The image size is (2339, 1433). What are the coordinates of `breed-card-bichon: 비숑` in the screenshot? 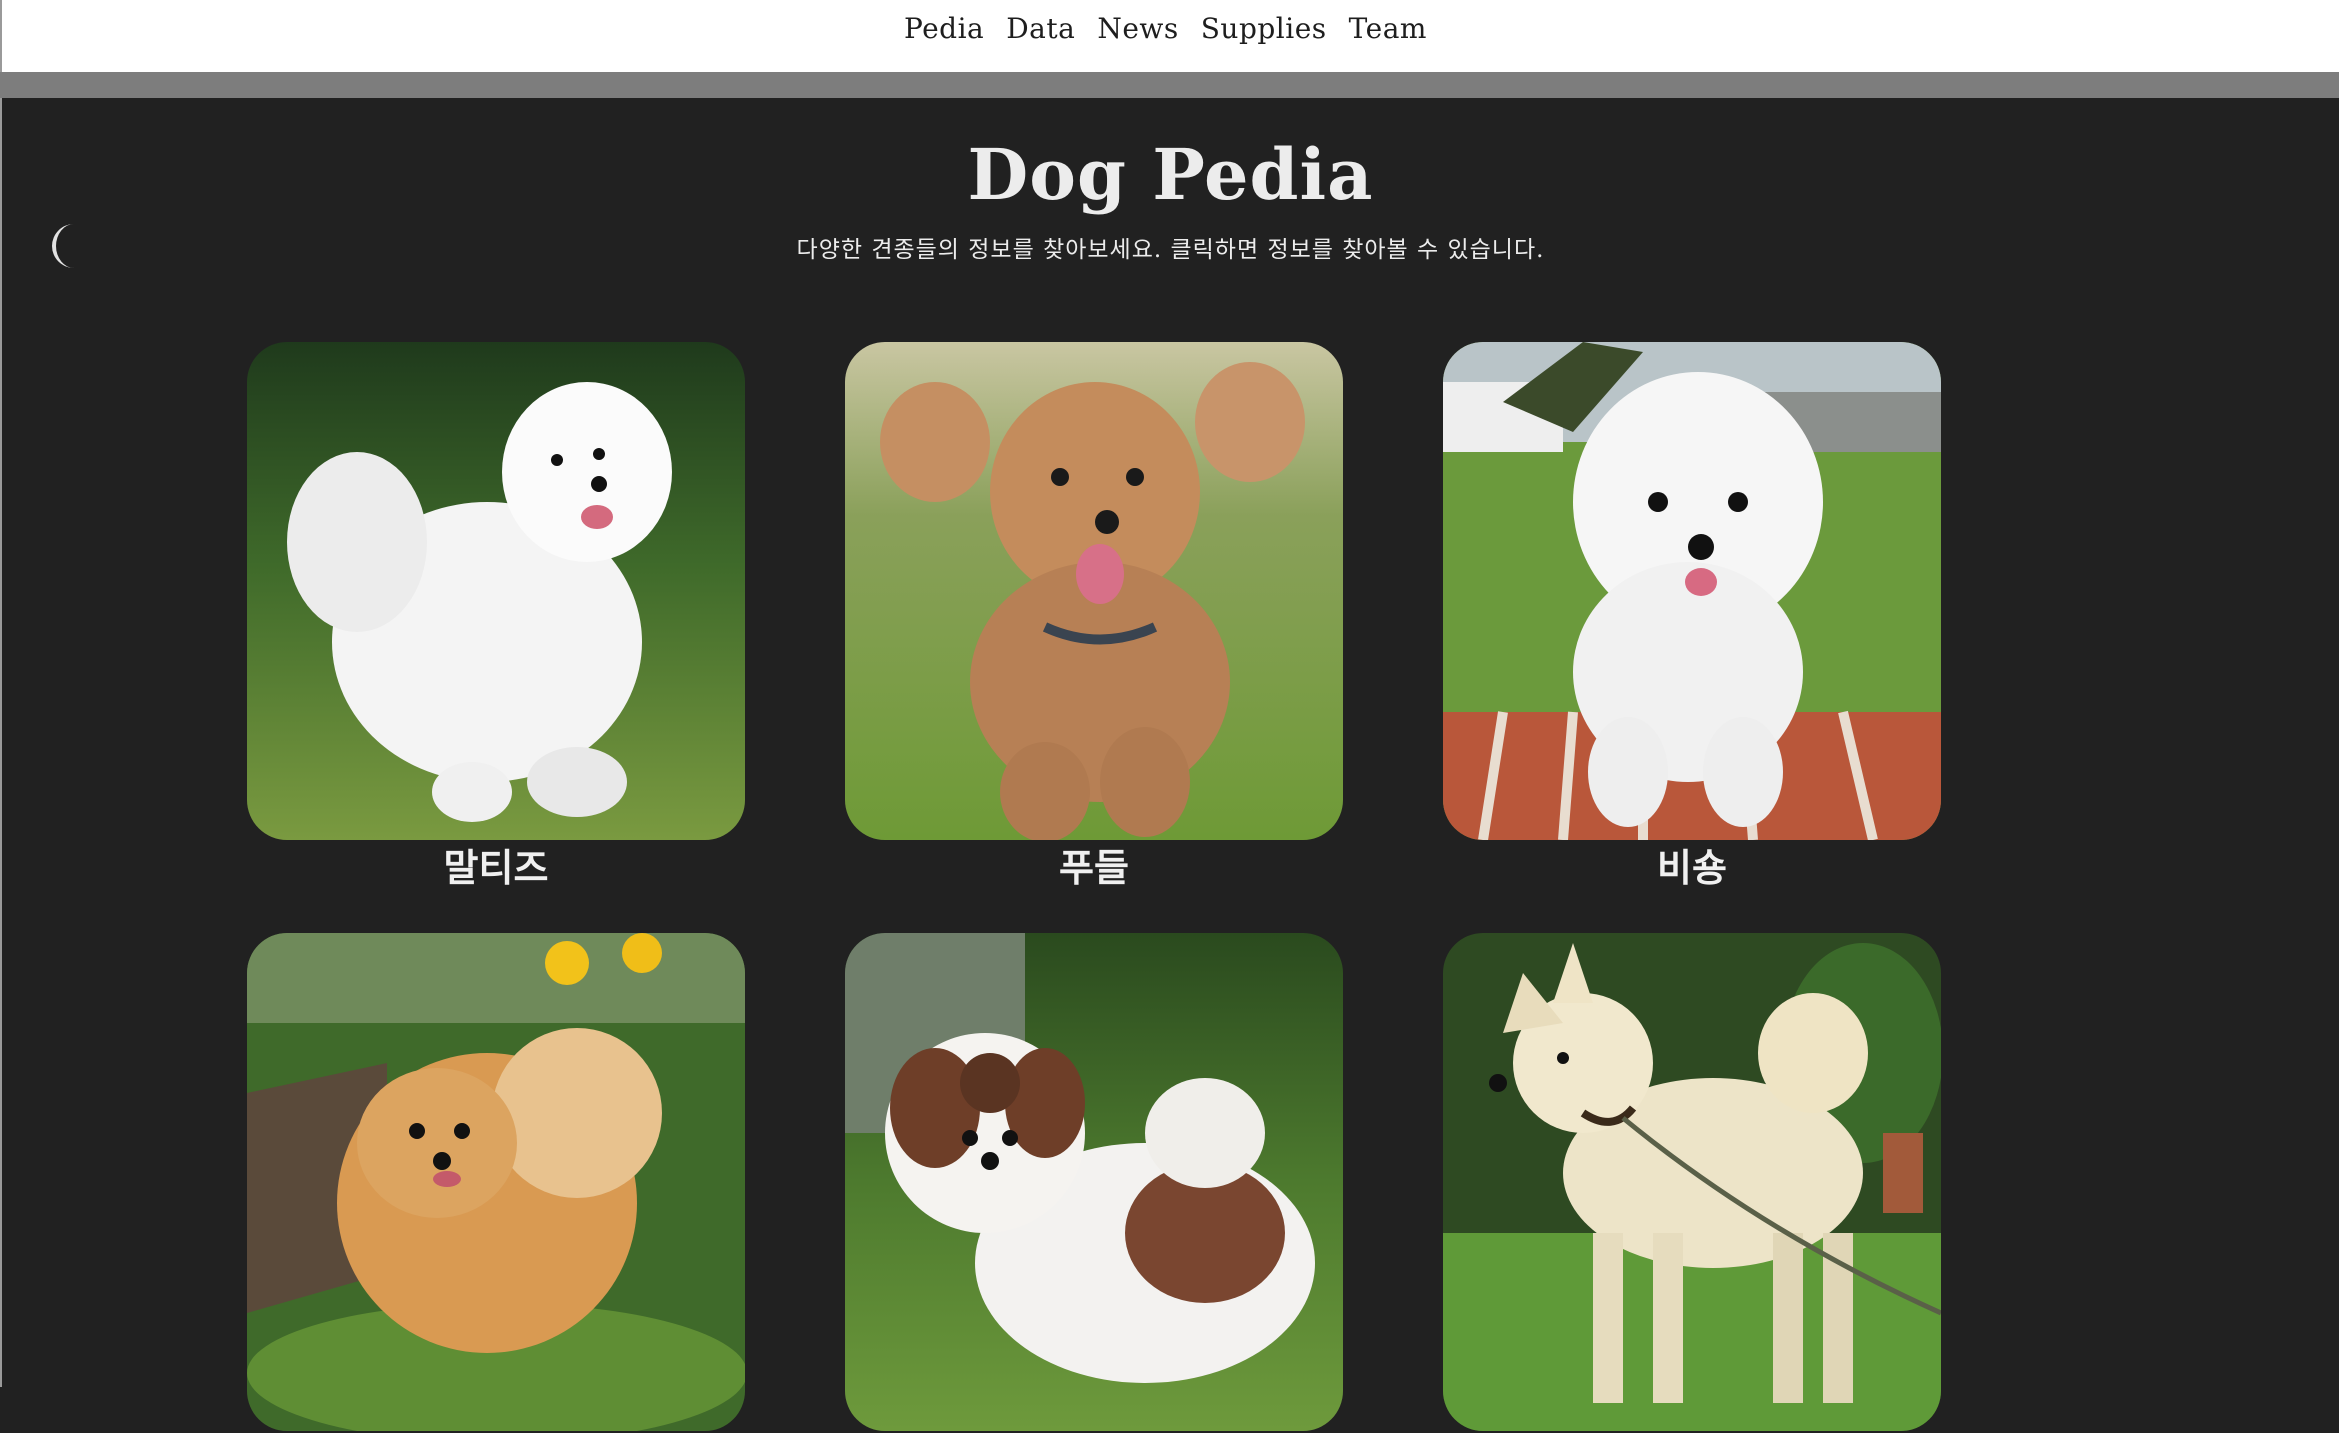 It's located at (1692, 618).